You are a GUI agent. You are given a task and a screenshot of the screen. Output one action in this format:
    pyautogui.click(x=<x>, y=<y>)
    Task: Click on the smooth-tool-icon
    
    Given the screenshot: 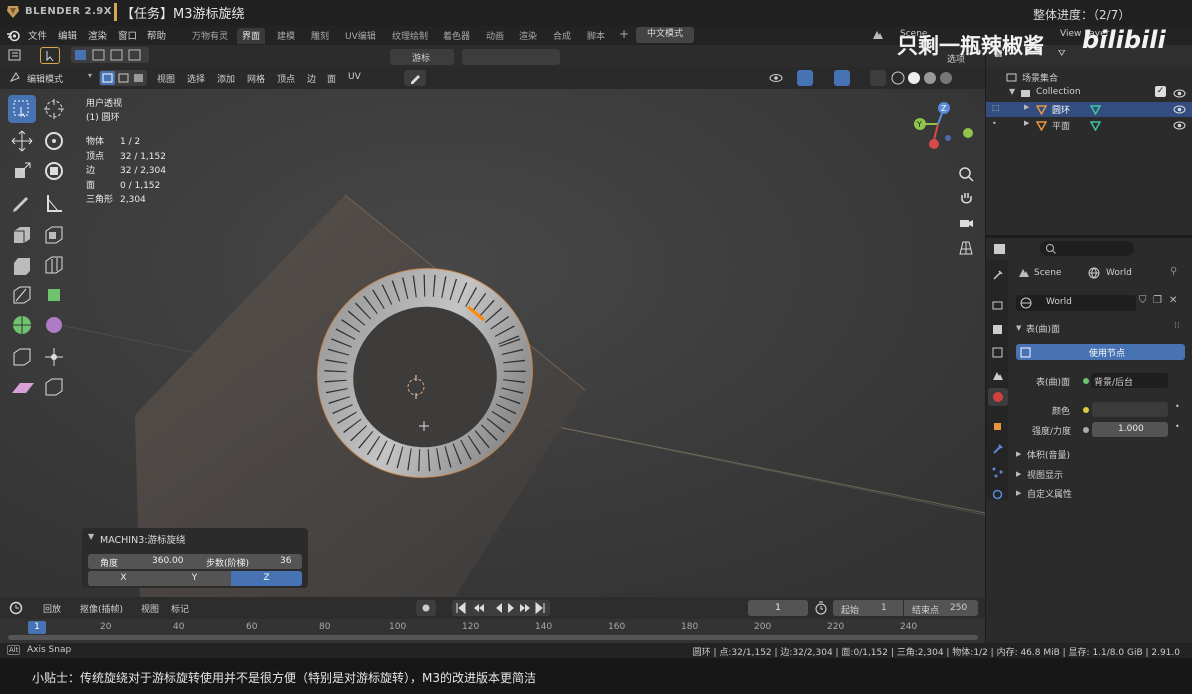 What is the action you would take?
    pyautogui.click(x=54, y=325)
    